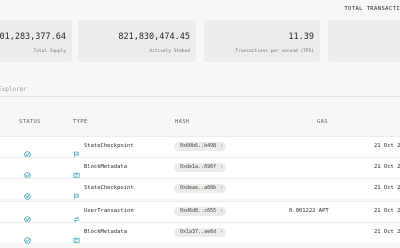  What do you see at coordinates (189, 89) in the screenshot?
I see `search-input` at bounding box center [189, 89].